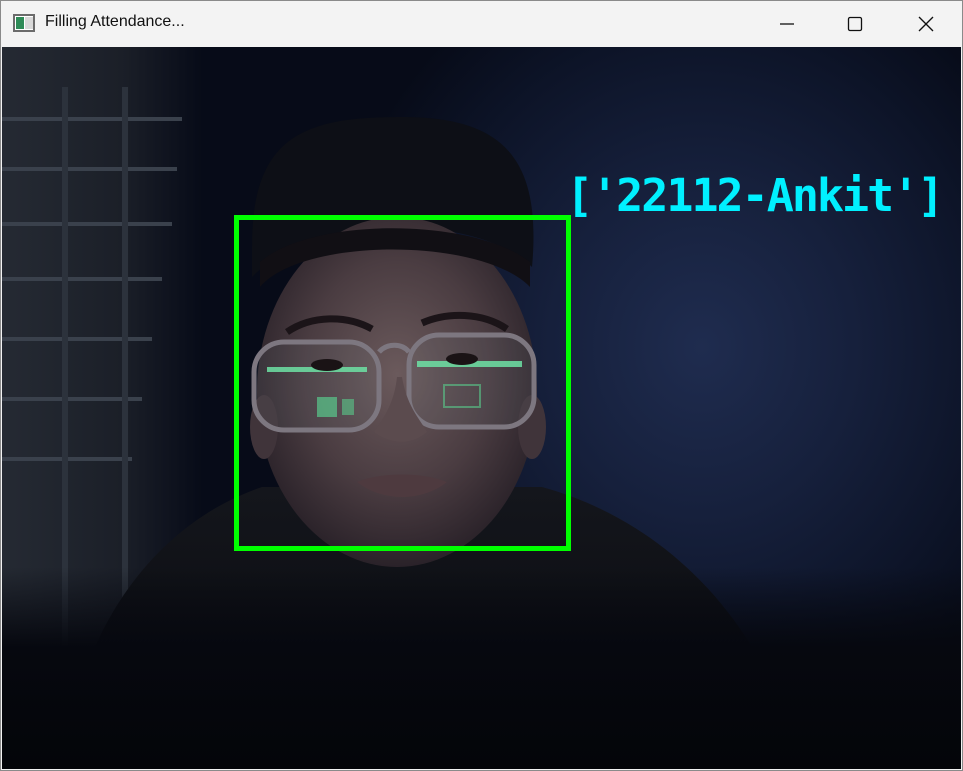  I want to click on recognized-name-label: ['22112-Ankit'], so click(755, 195).